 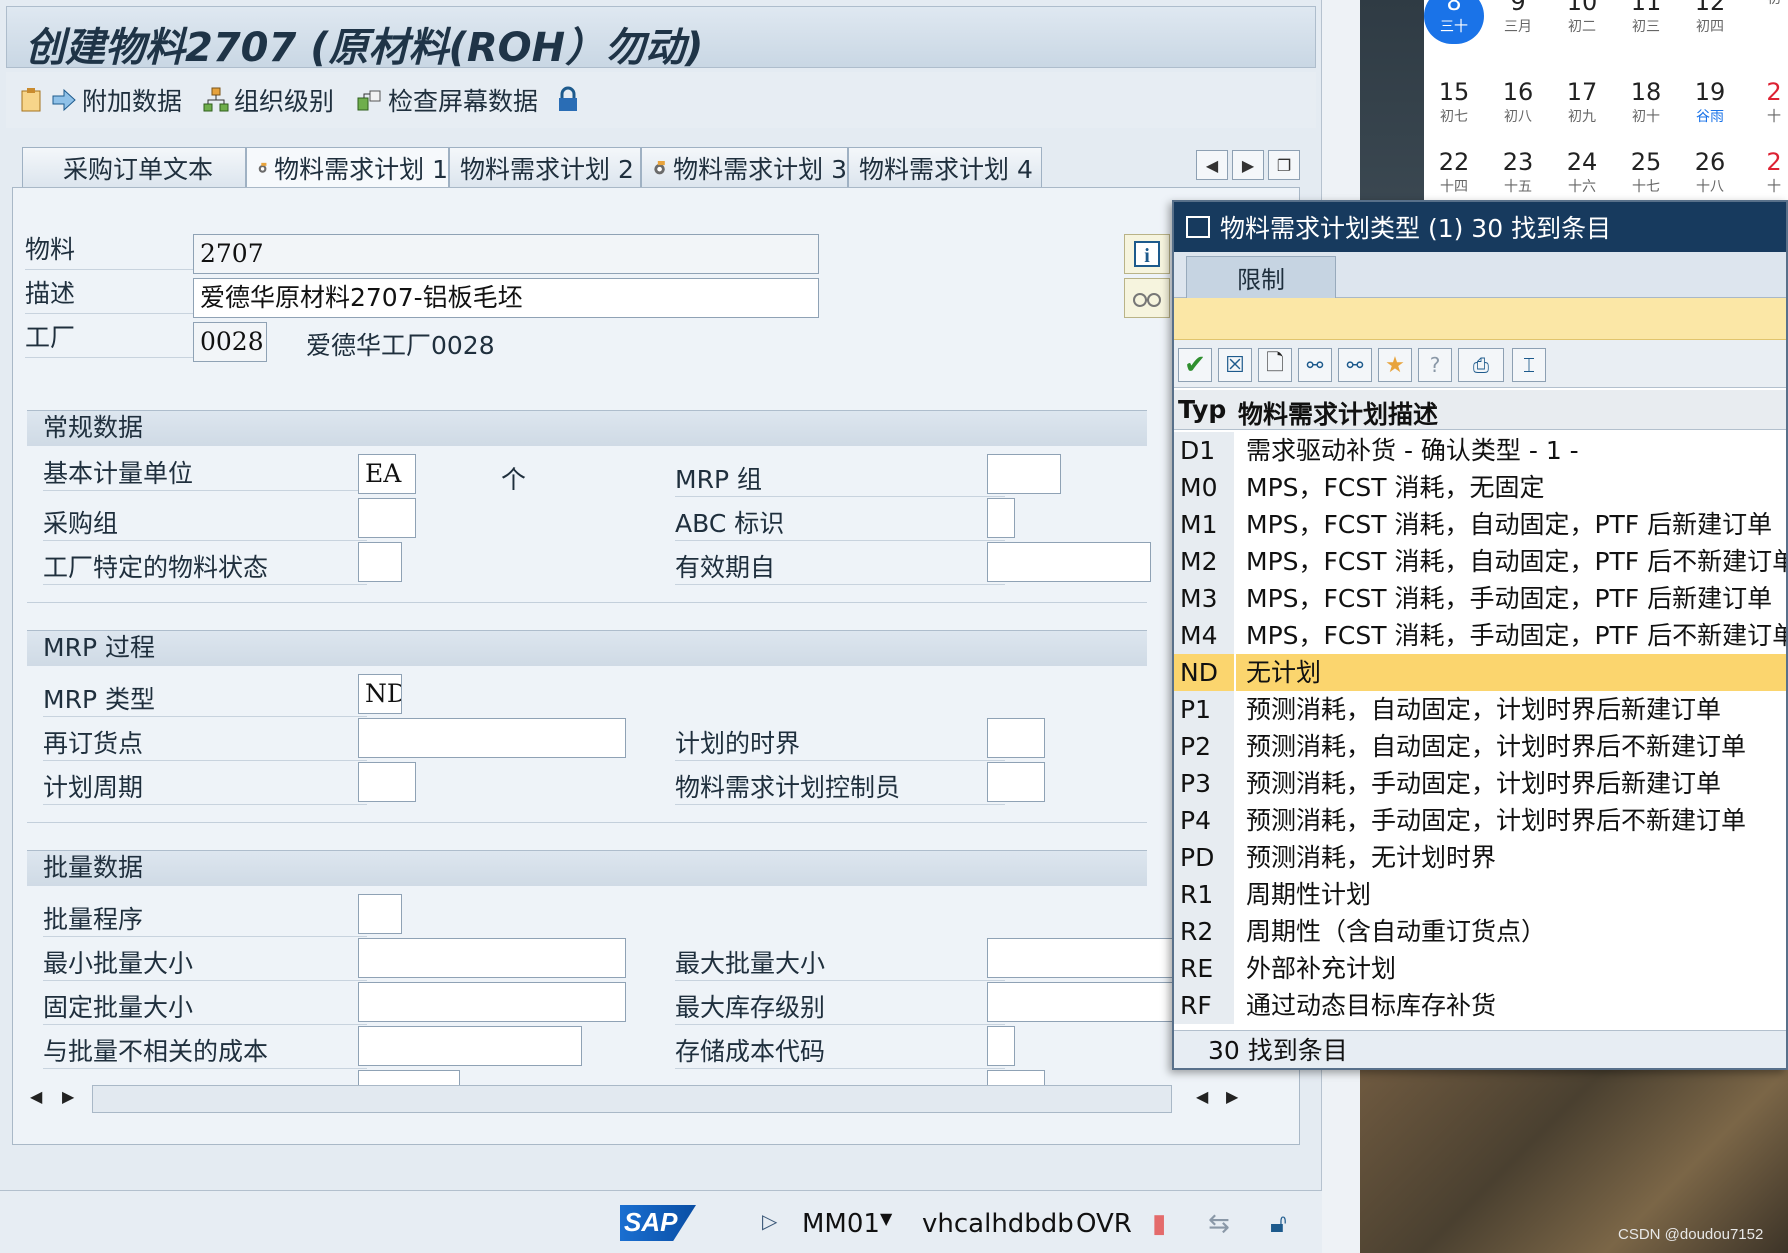 I want to click on tab-mrp-1: 物料需求计划 1, so click(x=347, y=167).